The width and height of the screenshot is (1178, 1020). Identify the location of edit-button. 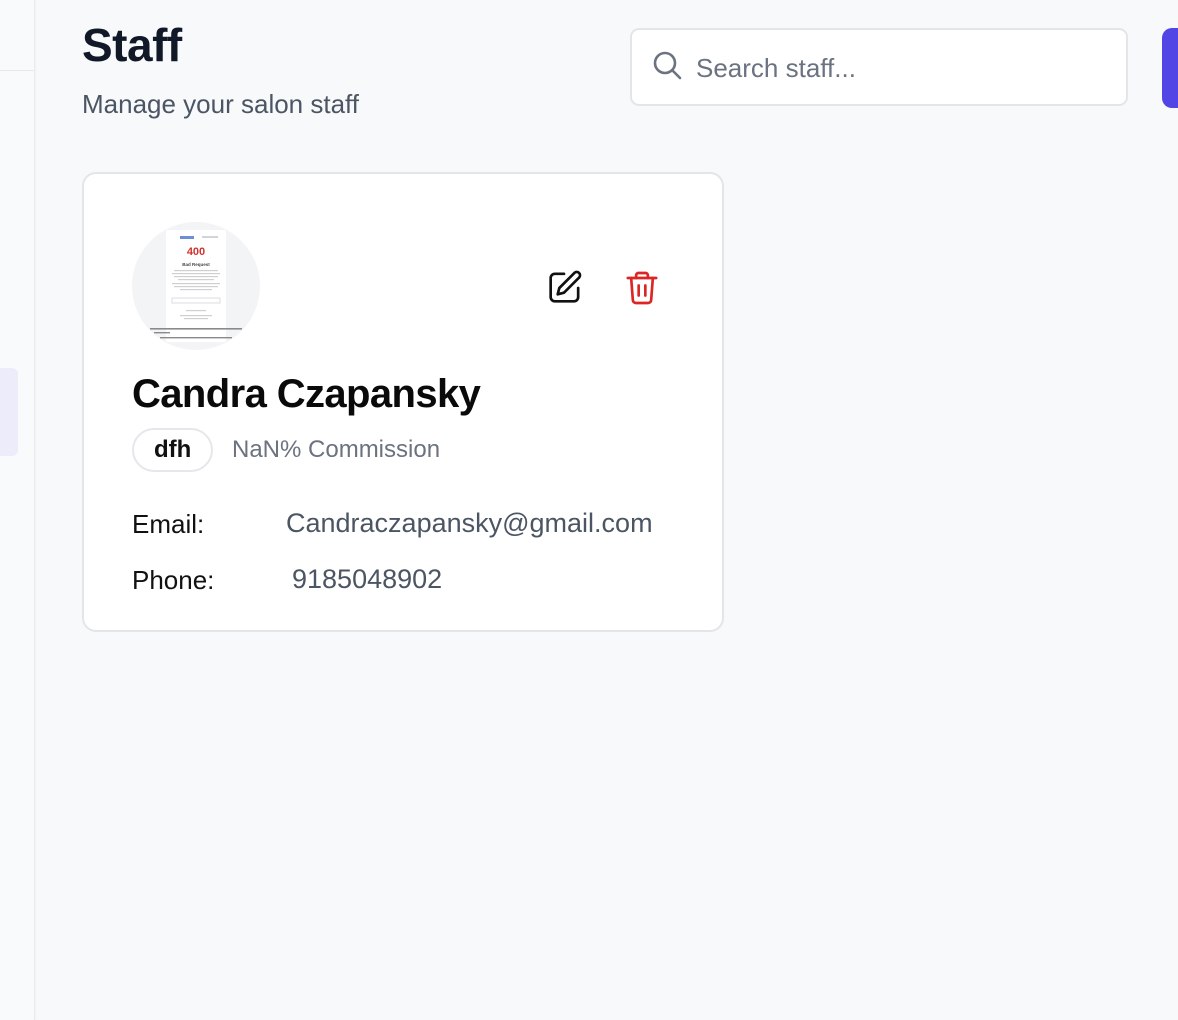
(564, 288).